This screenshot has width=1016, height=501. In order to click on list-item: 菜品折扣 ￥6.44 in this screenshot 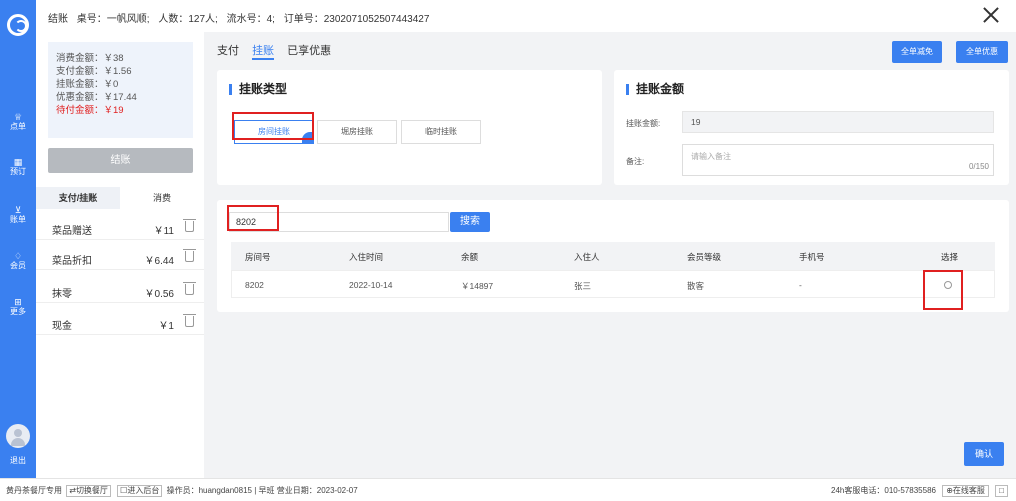, I will do `click(120, 257)`.